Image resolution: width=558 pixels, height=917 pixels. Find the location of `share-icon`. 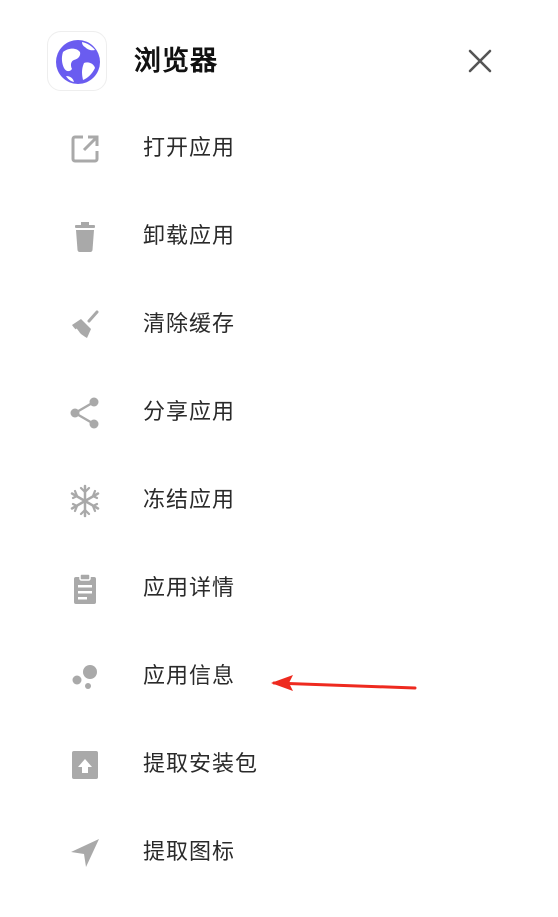

share-icon is located at coordinates (85, 413).